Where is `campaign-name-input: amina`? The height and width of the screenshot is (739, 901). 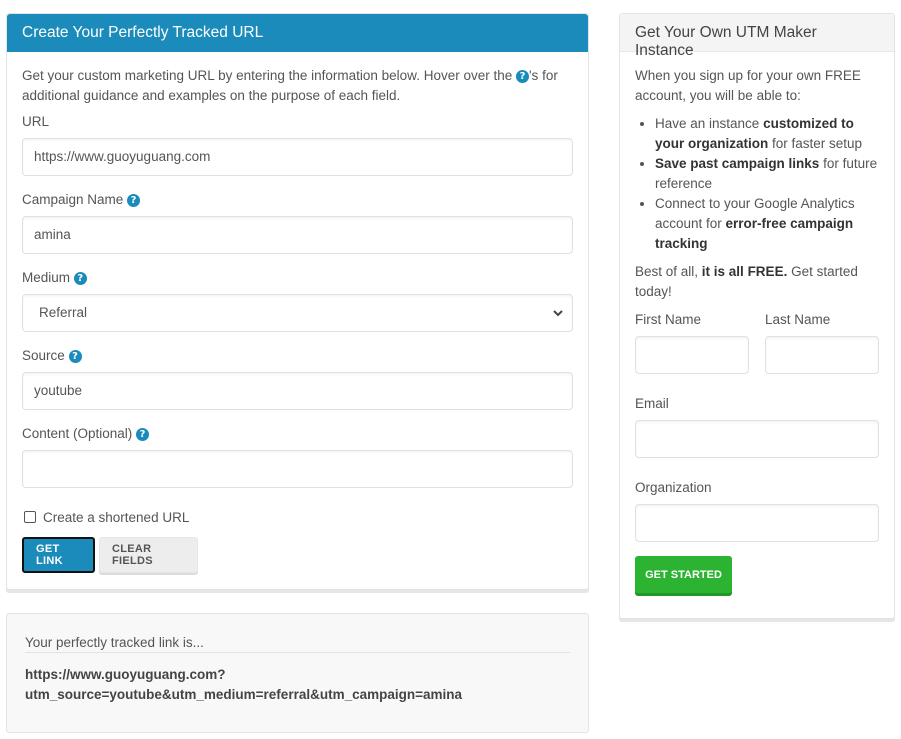
campaign-name-input: amina is located at coordinates (297, 235).